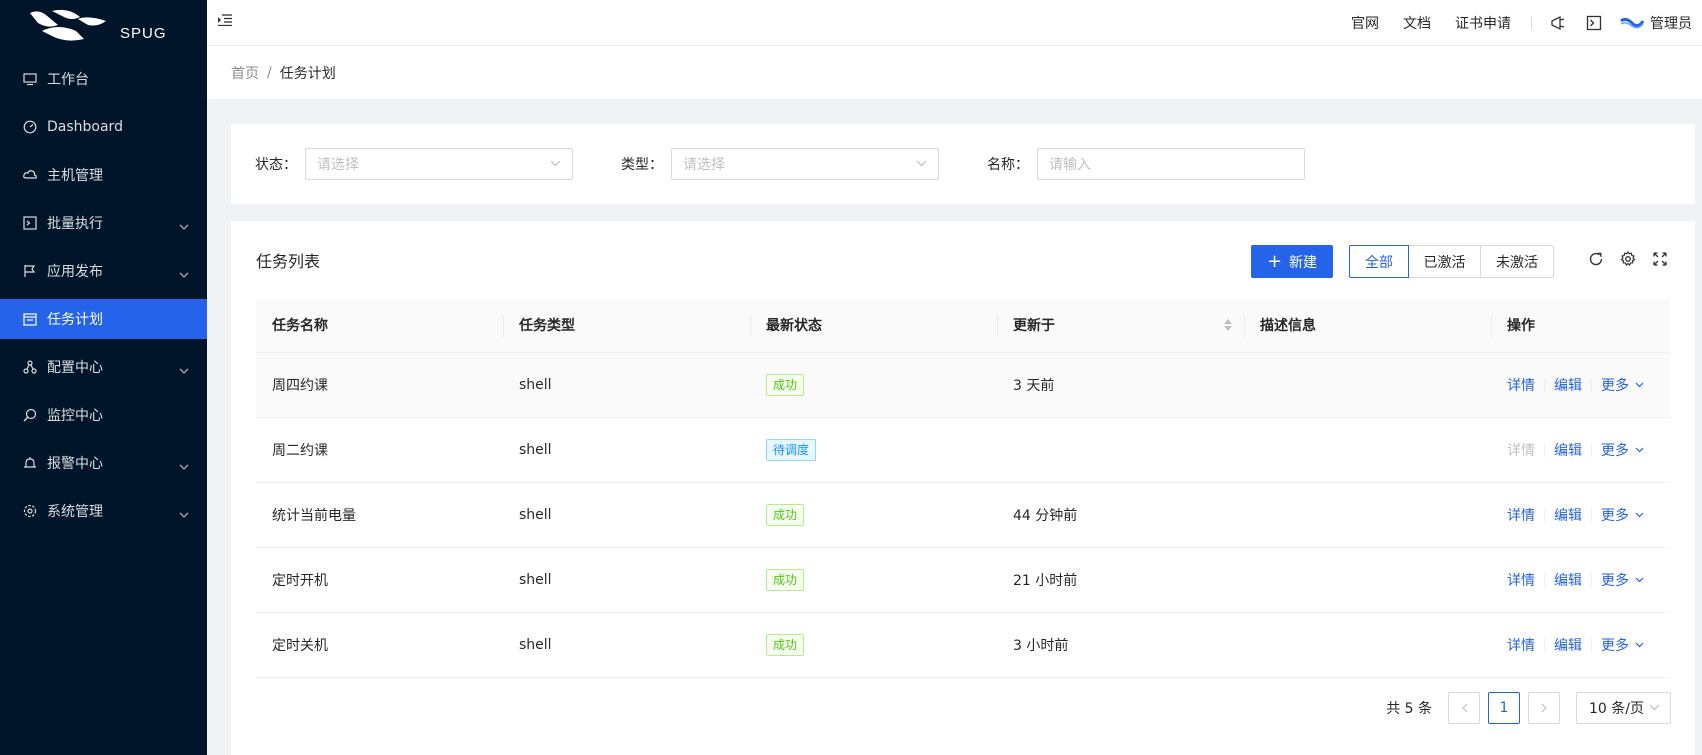 The width and height of the screenshot is (1702, 755). What do you see at coordinates (103, 511) in the screenshot?
I see `sidebar-item: 系统管理` at bounding box center [103, 511].